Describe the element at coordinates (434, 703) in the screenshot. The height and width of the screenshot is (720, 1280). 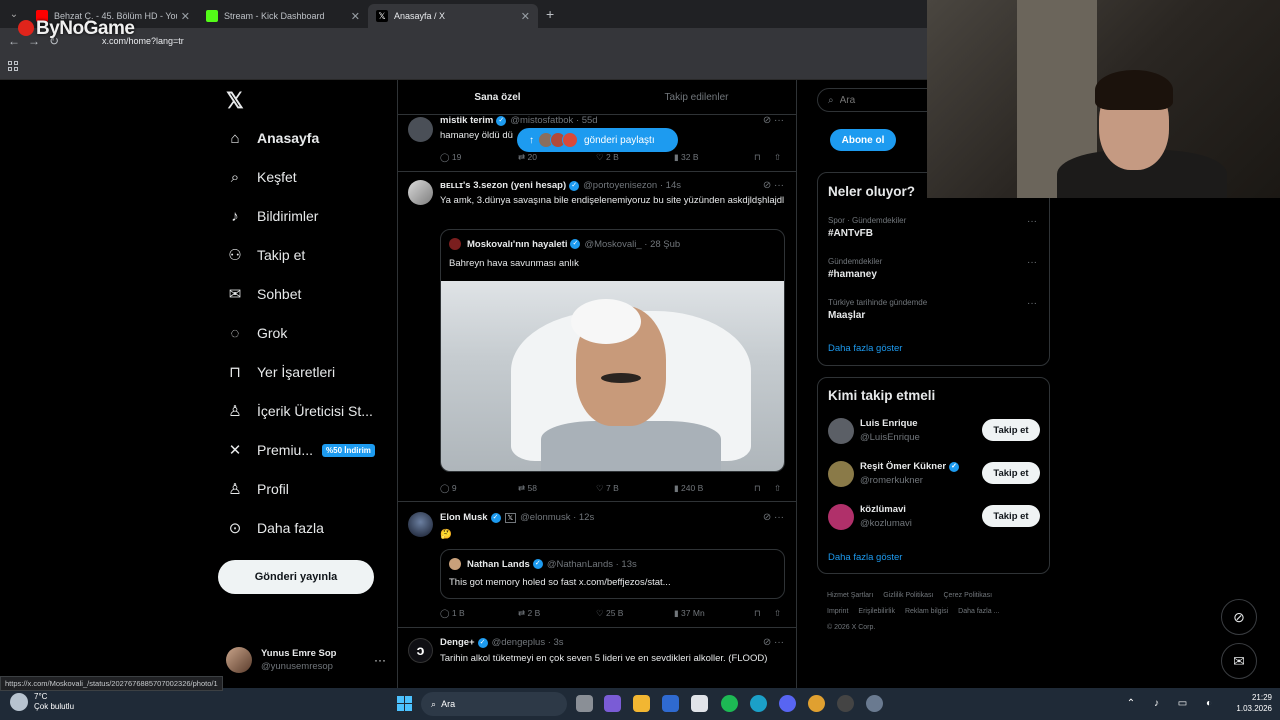
I see `search-icon: ⌕` at that location.